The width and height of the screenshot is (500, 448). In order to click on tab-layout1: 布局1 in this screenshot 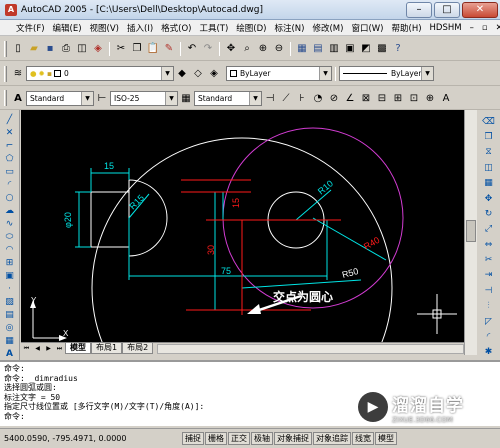, I will do `click(107, 348)`.